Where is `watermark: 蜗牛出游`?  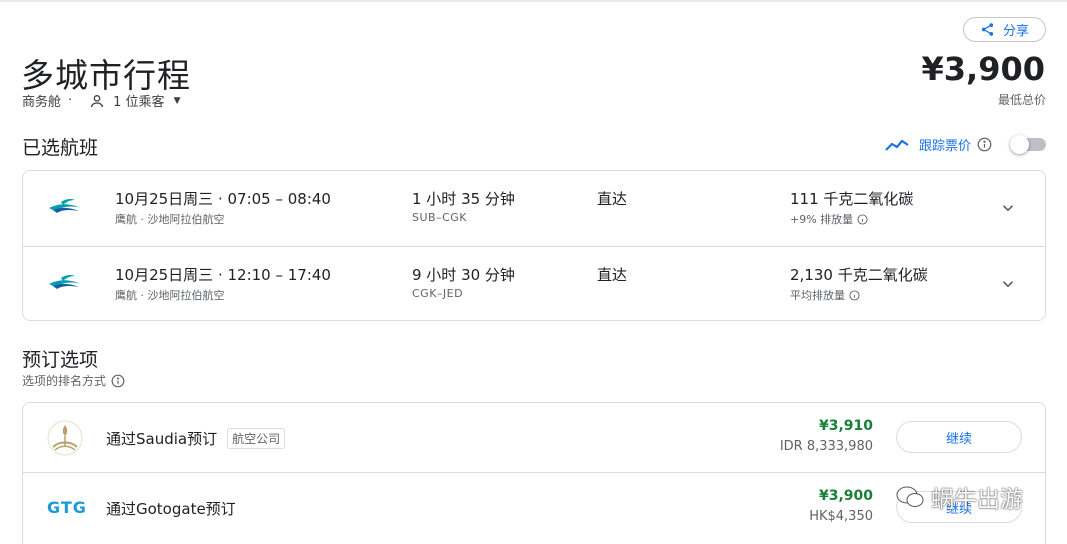 watermark: 蜗牛出游 is located at coordinates (959, 497).